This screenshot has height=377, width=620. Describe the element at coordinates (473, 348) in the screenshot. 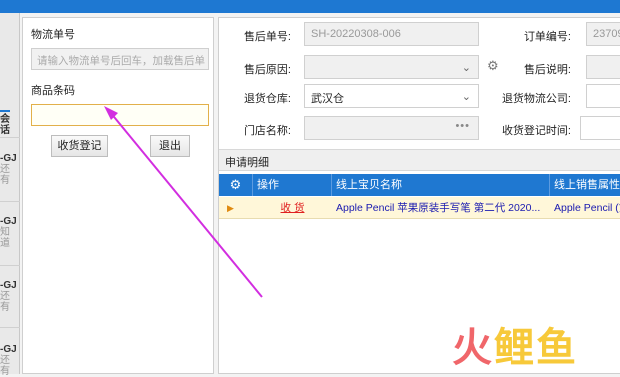

I see `watermark-char: 火` at that location.